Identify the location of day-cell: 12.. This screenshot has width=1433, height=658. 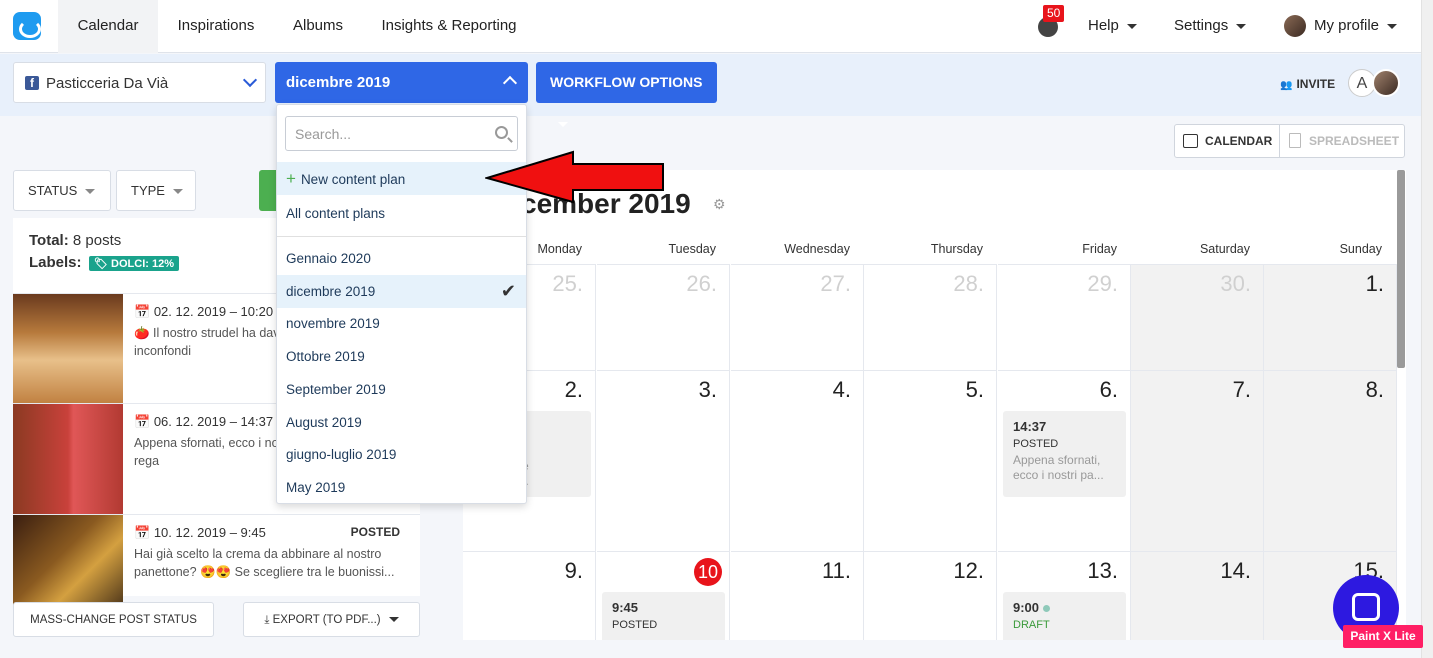
(930, 595).